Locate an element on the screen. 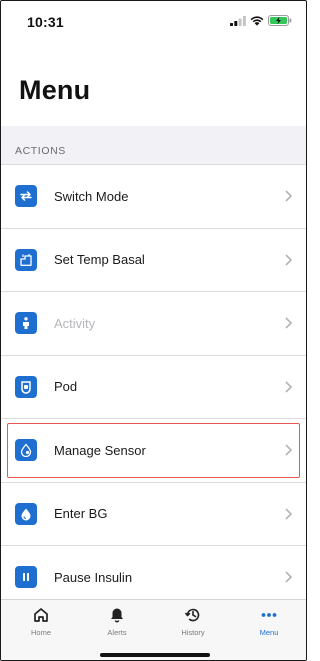 This screenshot has width=320, height=661. section-header-actions: ACTIONS is located at coordinates (40, 151).